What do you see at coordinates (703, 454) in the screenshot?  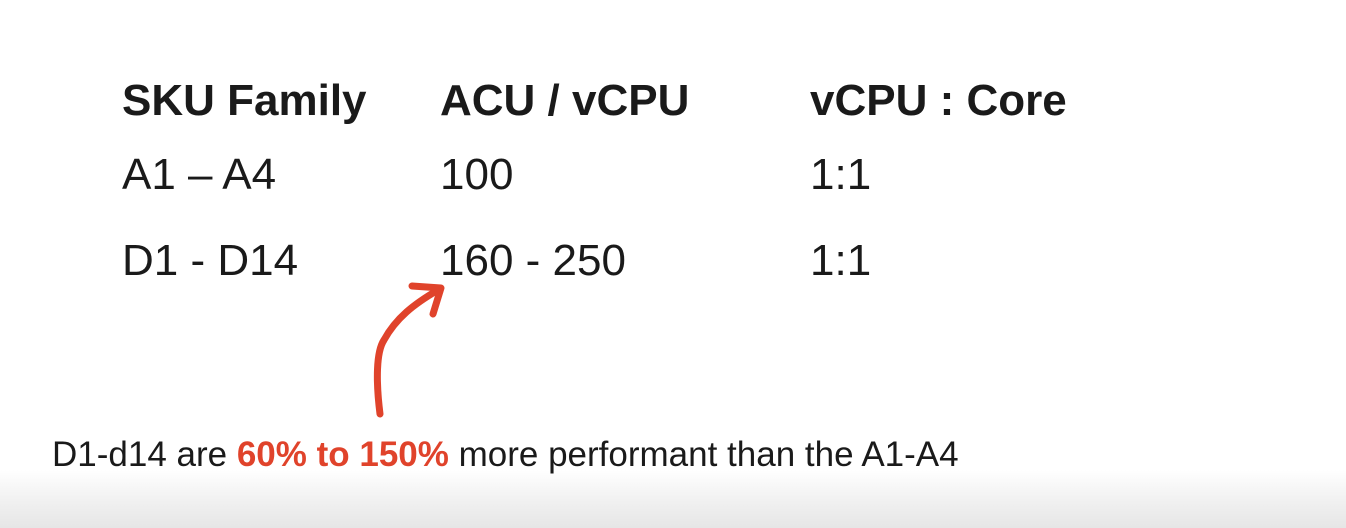 I see `caption-after: more performant than the A1-A4` at bounding box center [703, 454].